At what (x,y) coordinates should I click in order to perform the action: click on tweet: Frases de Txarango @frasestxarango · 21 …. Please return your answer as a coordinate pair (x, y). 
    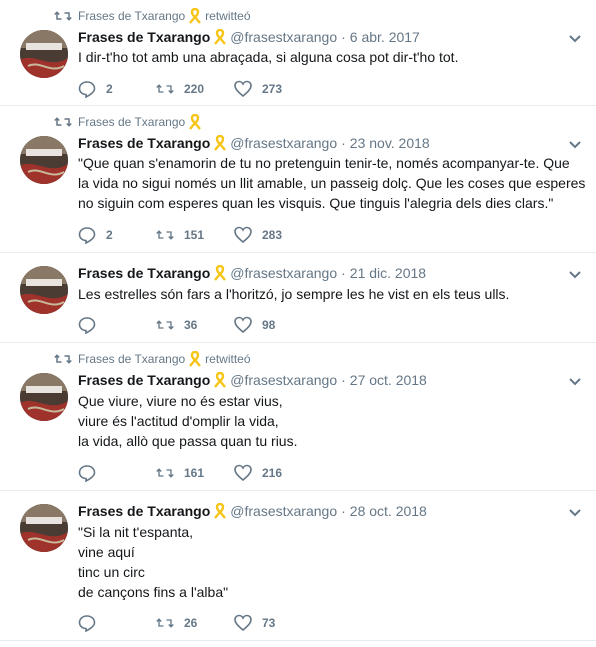
    Looking at the image, I should click on (298, 298).